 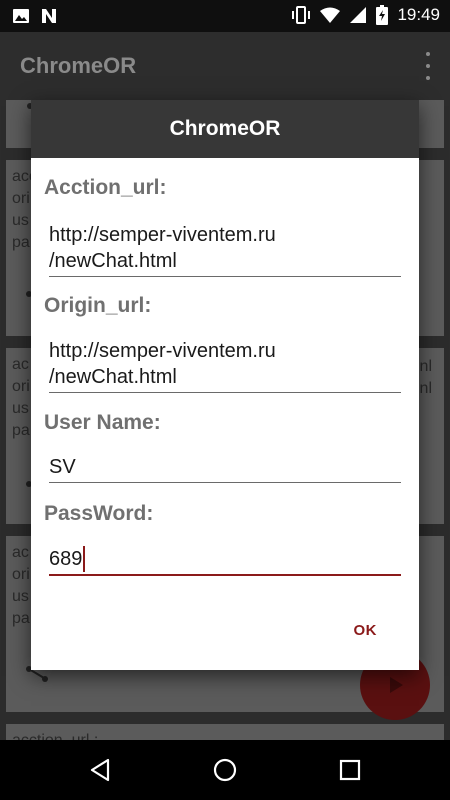 I want to click on status-bar: 19:49, so click(x=225, y=16).